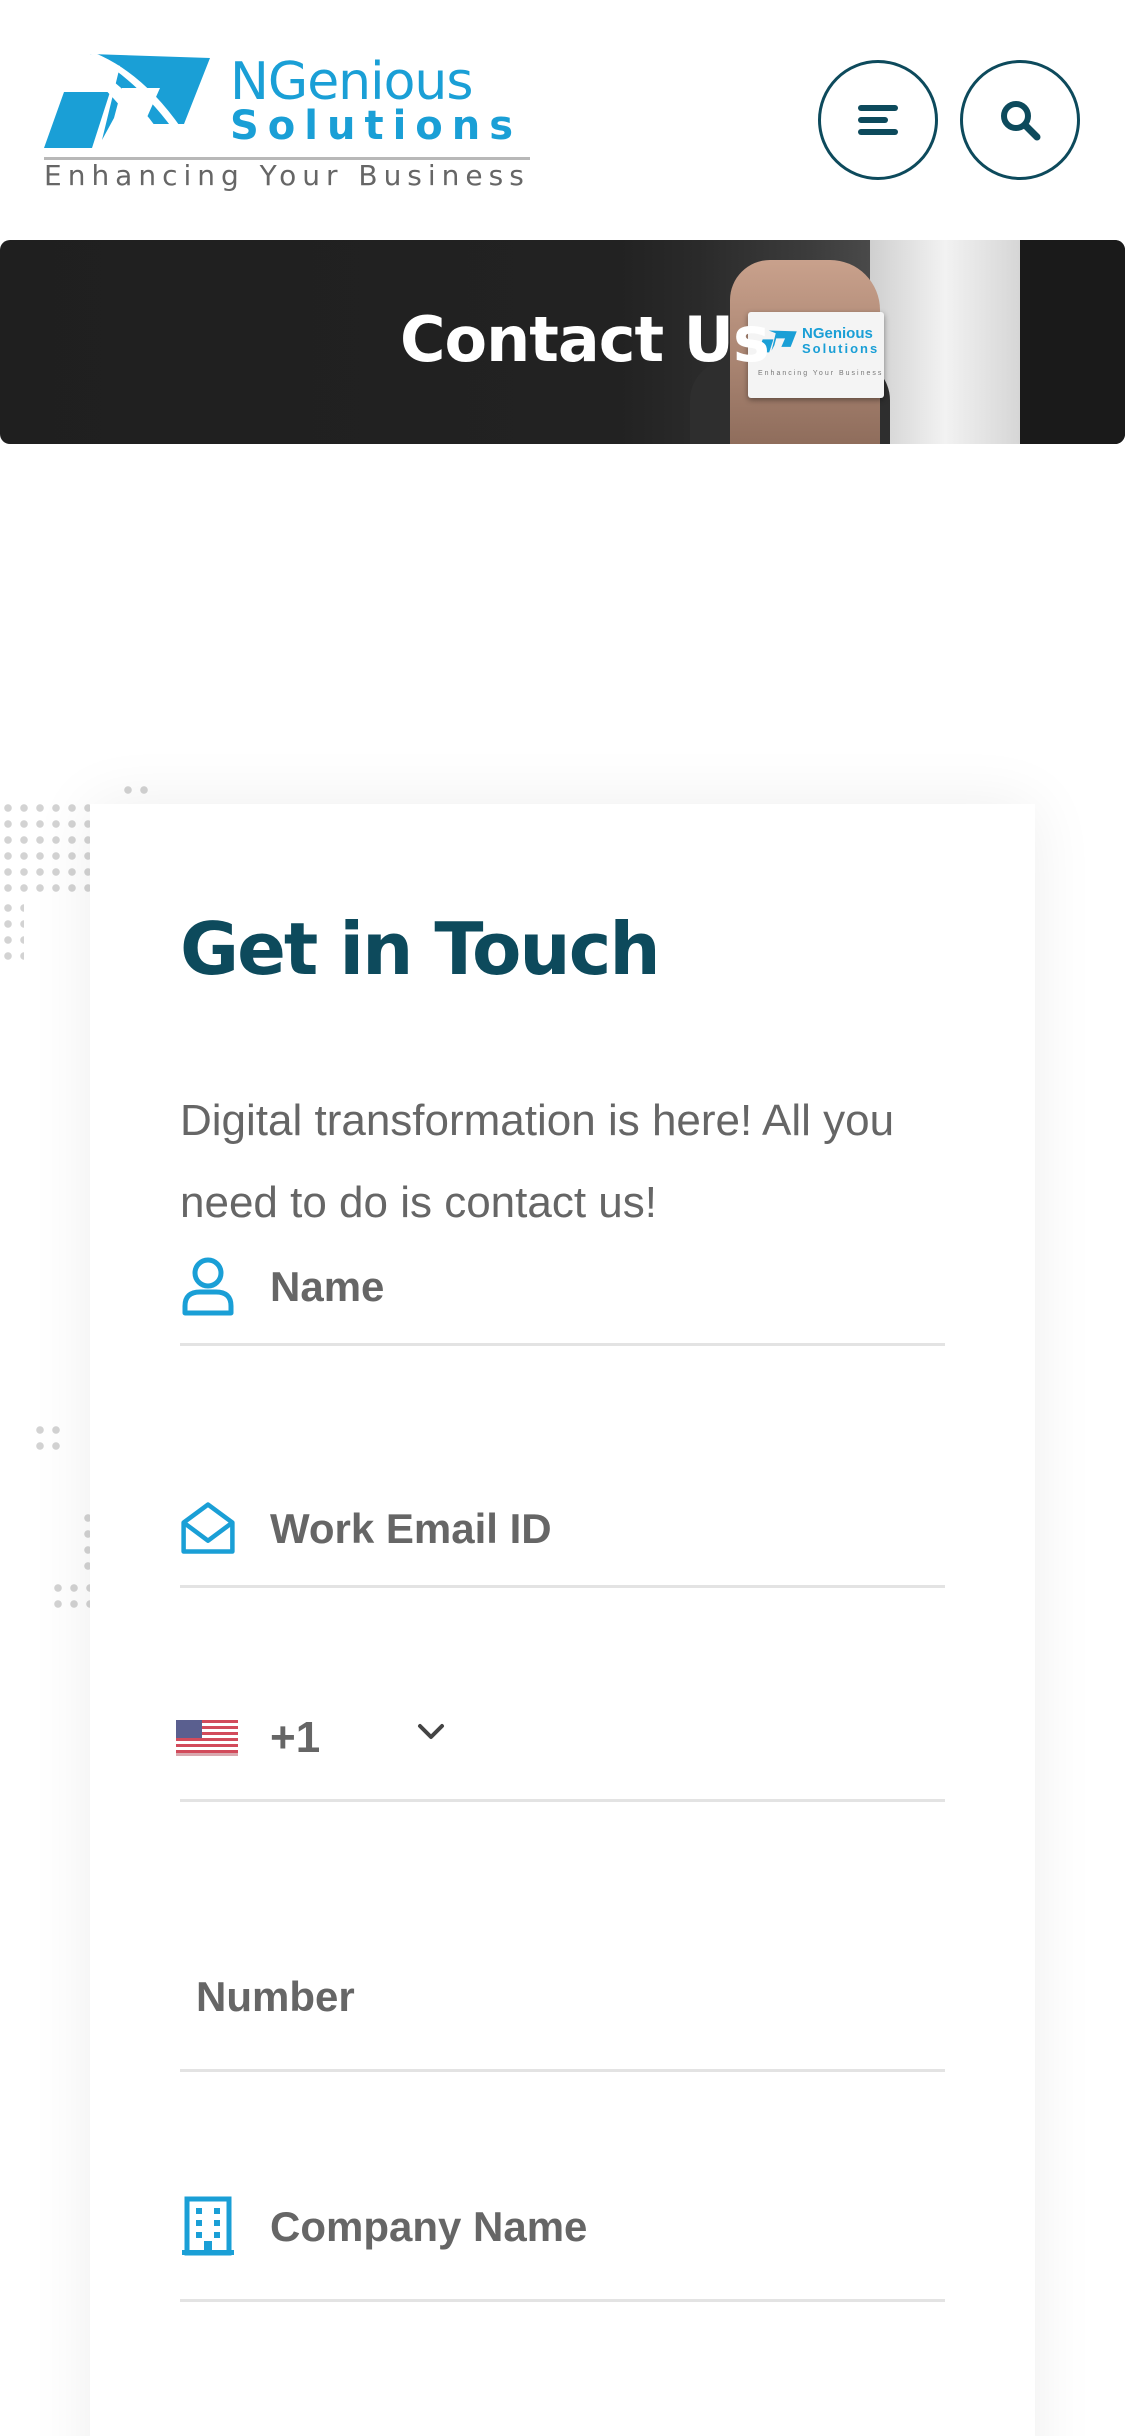  Describe the element at coordinates (562, 1974) in the screenshot. I see `phone-number-field: Number` at that location.